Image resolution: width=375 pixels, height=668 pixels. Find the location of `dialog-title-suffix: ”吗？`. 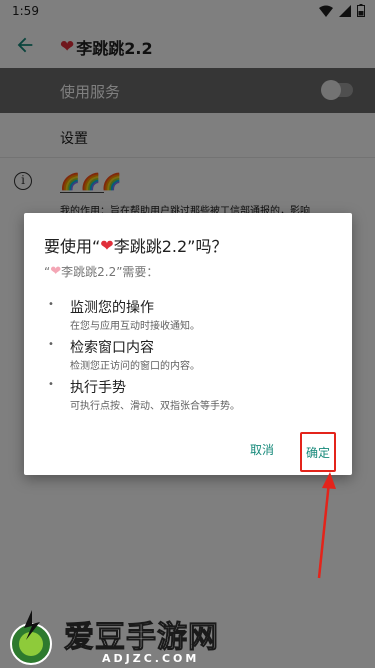

dialog-title-suffix: ”吗？ is located at coordinates (207, 246).